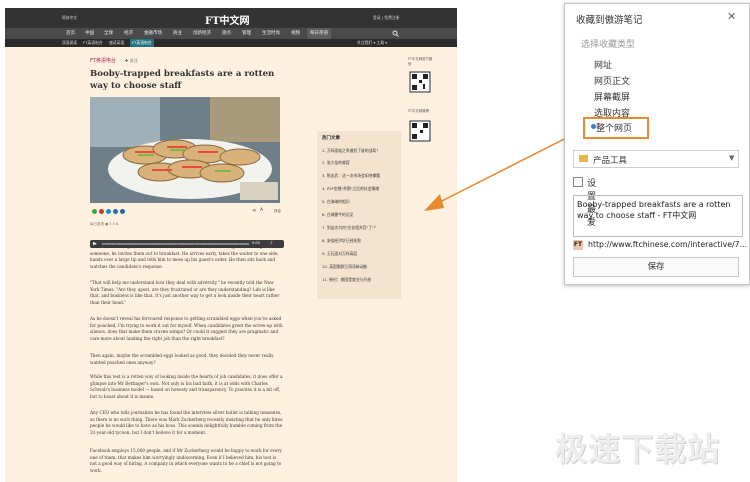  What do you see at coordinates (578, 245) in the screenshot?
I see `ft-favicon-icon: FT` at bounding box center [578, 245].